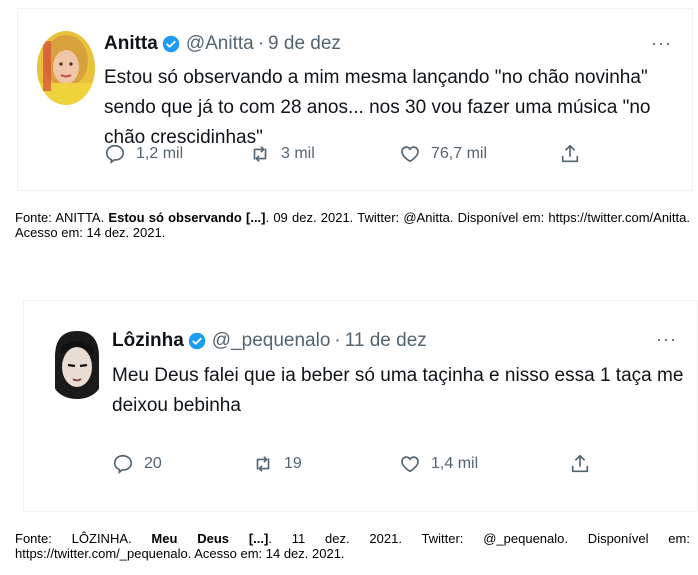  Describe the element at coordinates (324, 154) in the screenshot. I see `retweet-button: 3 mil` at that location.